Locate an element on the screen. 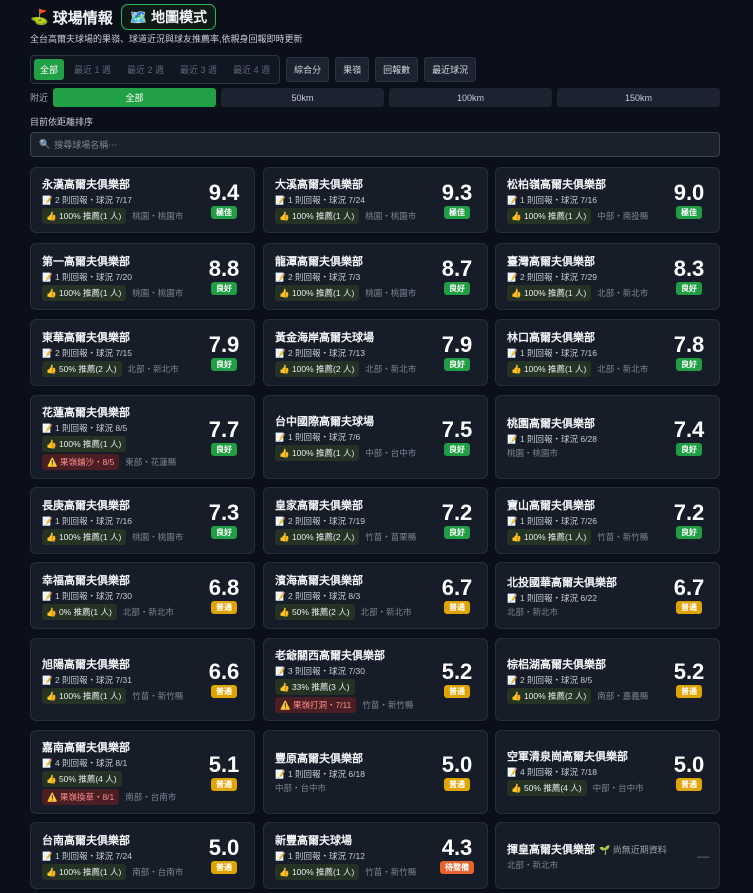 This screenshot has height=893, width=753. course-recommend-line: 👍 100% 推薦(1 人) 中部・台中市 is located at coordinates (355, 453).